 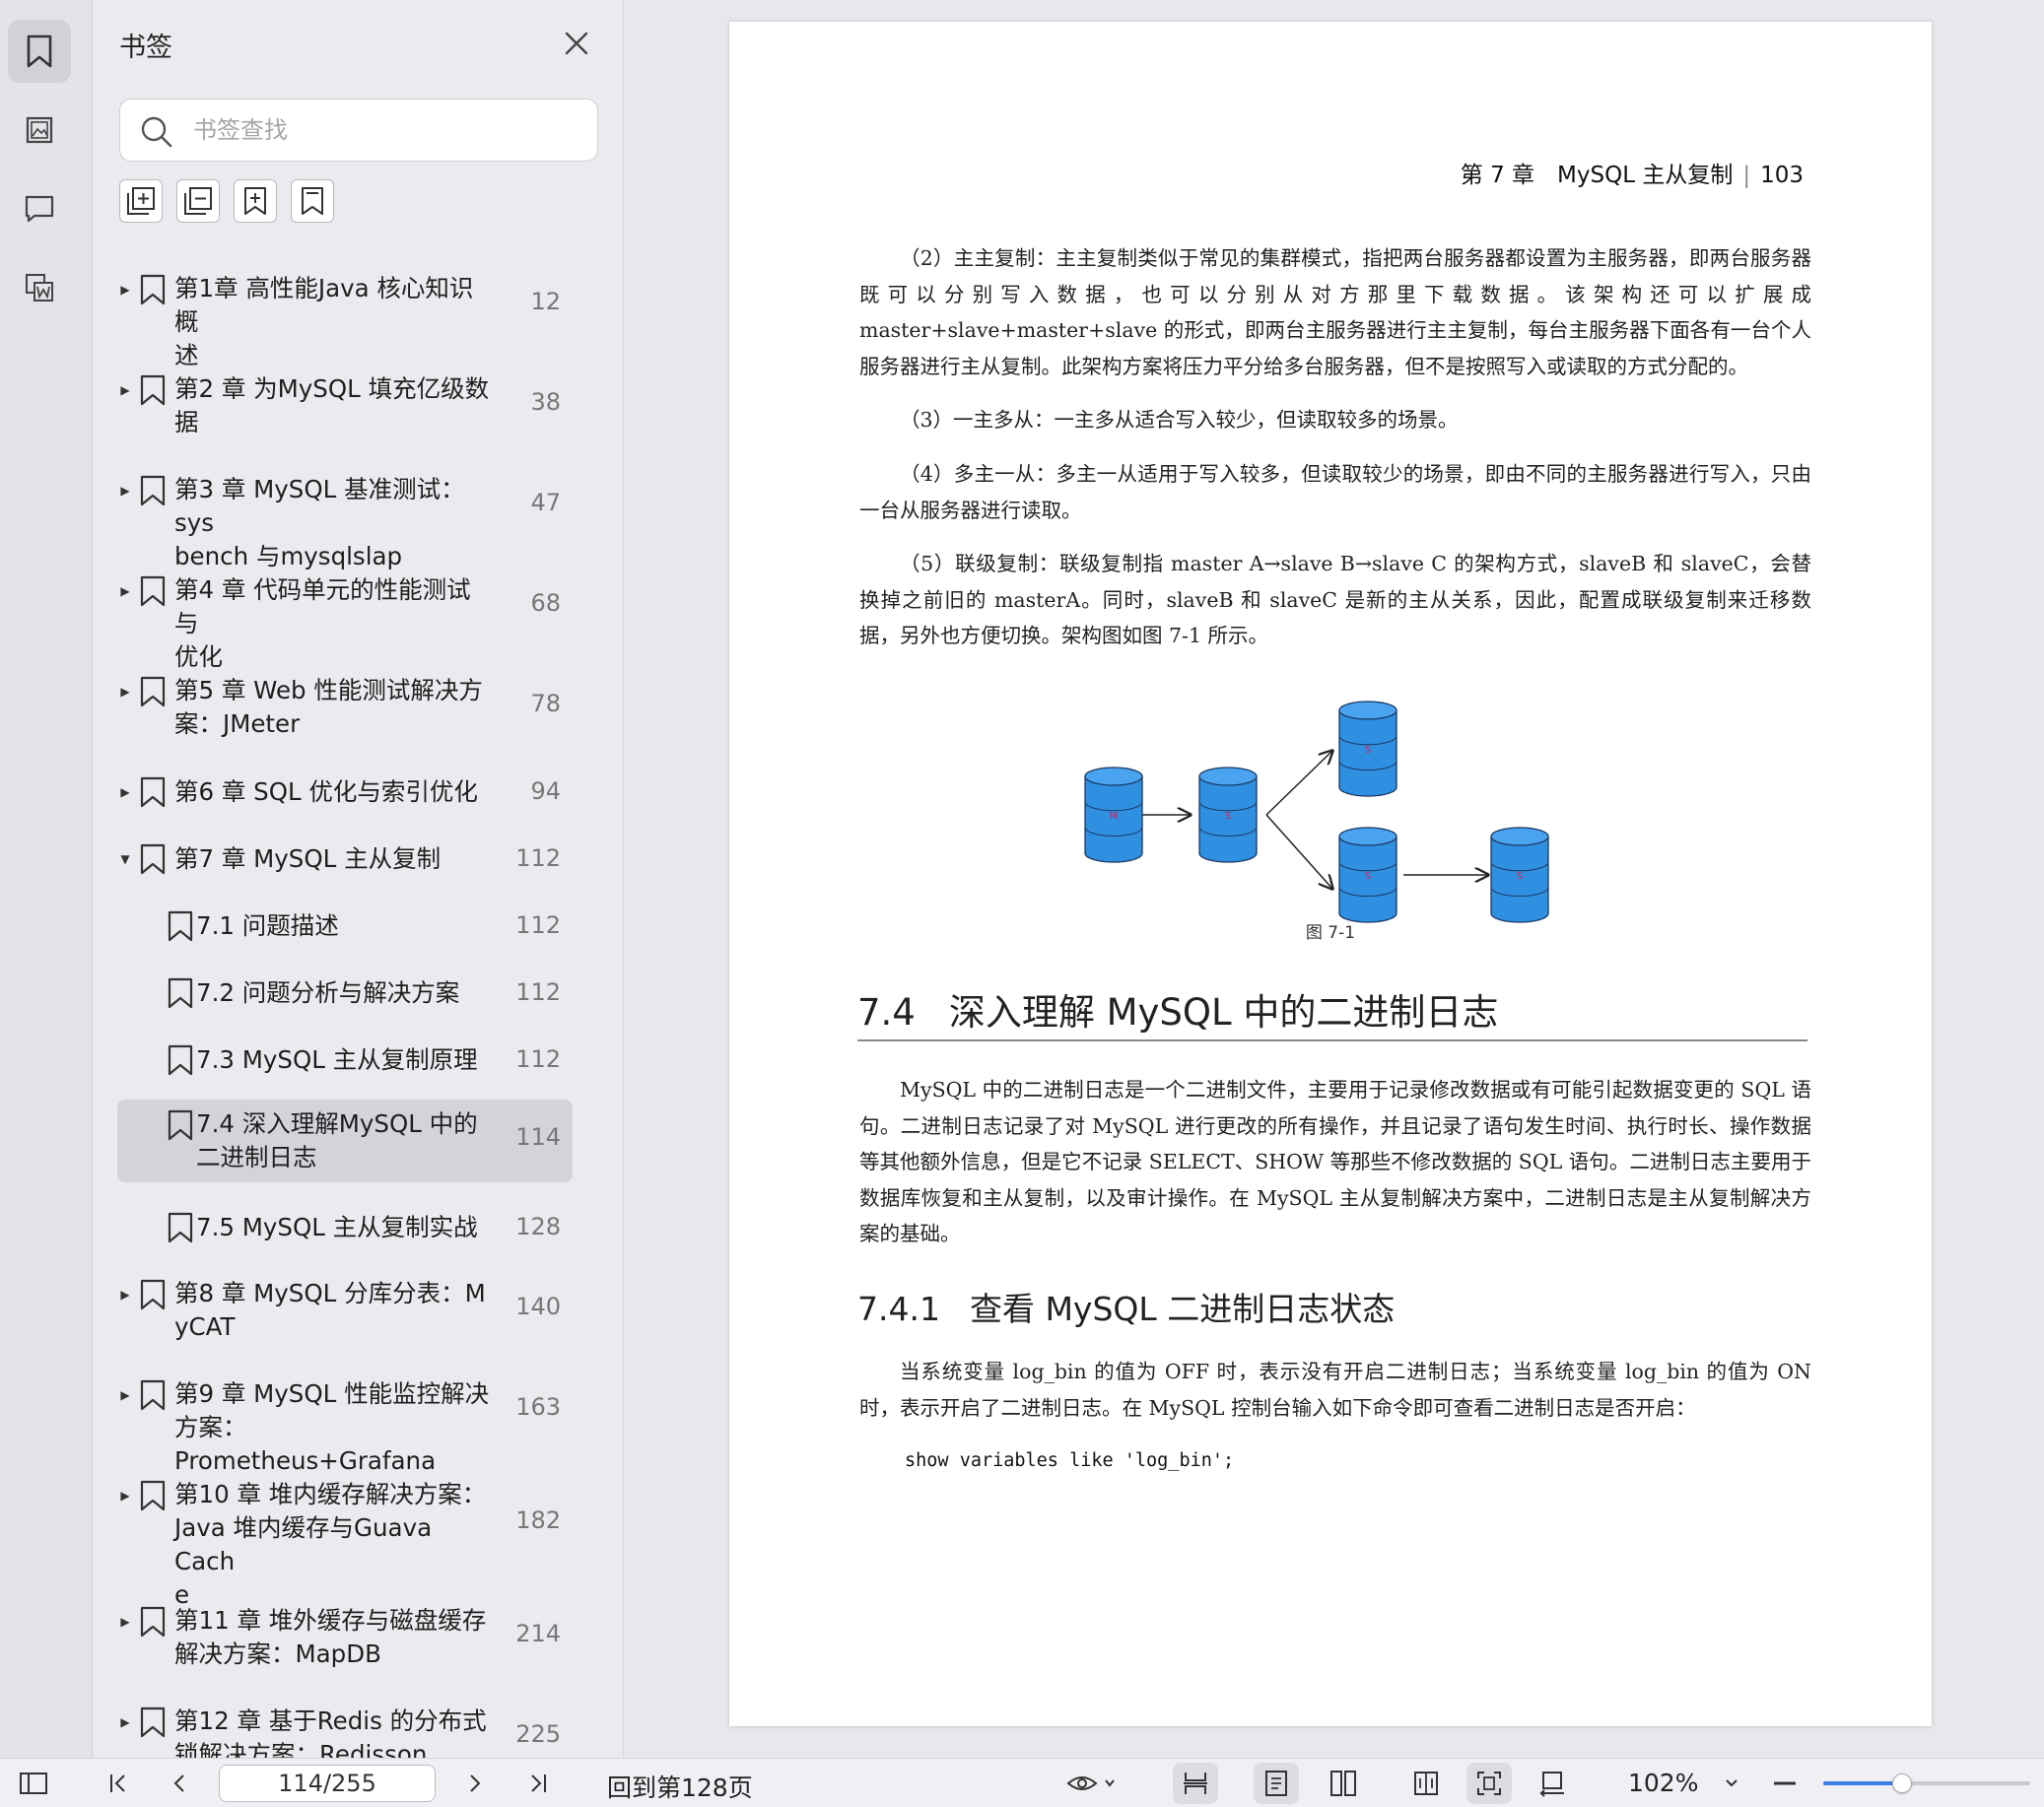 I want to click on comments-panel-button, so click(x=39, y=209).